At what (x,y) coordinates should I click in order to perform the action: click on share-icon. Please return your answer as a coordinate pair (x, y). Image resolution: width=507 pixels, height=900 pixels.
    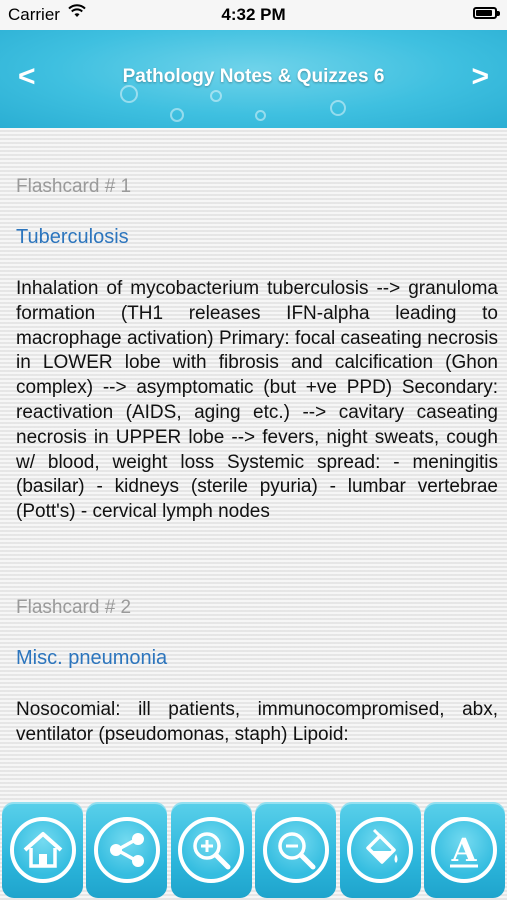
    Looking at the image, I should click on (126, 850).